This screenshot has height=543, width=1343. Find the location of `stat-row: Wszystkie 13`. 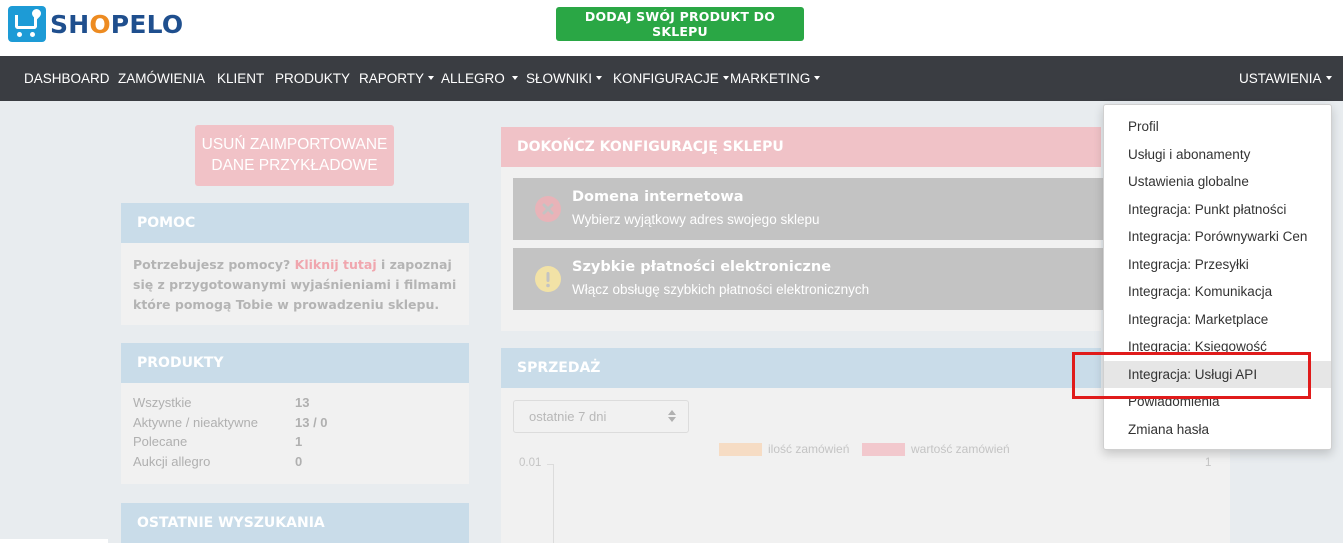

stat-row: Wszystkie 13 is located at coordinates (301, 405).